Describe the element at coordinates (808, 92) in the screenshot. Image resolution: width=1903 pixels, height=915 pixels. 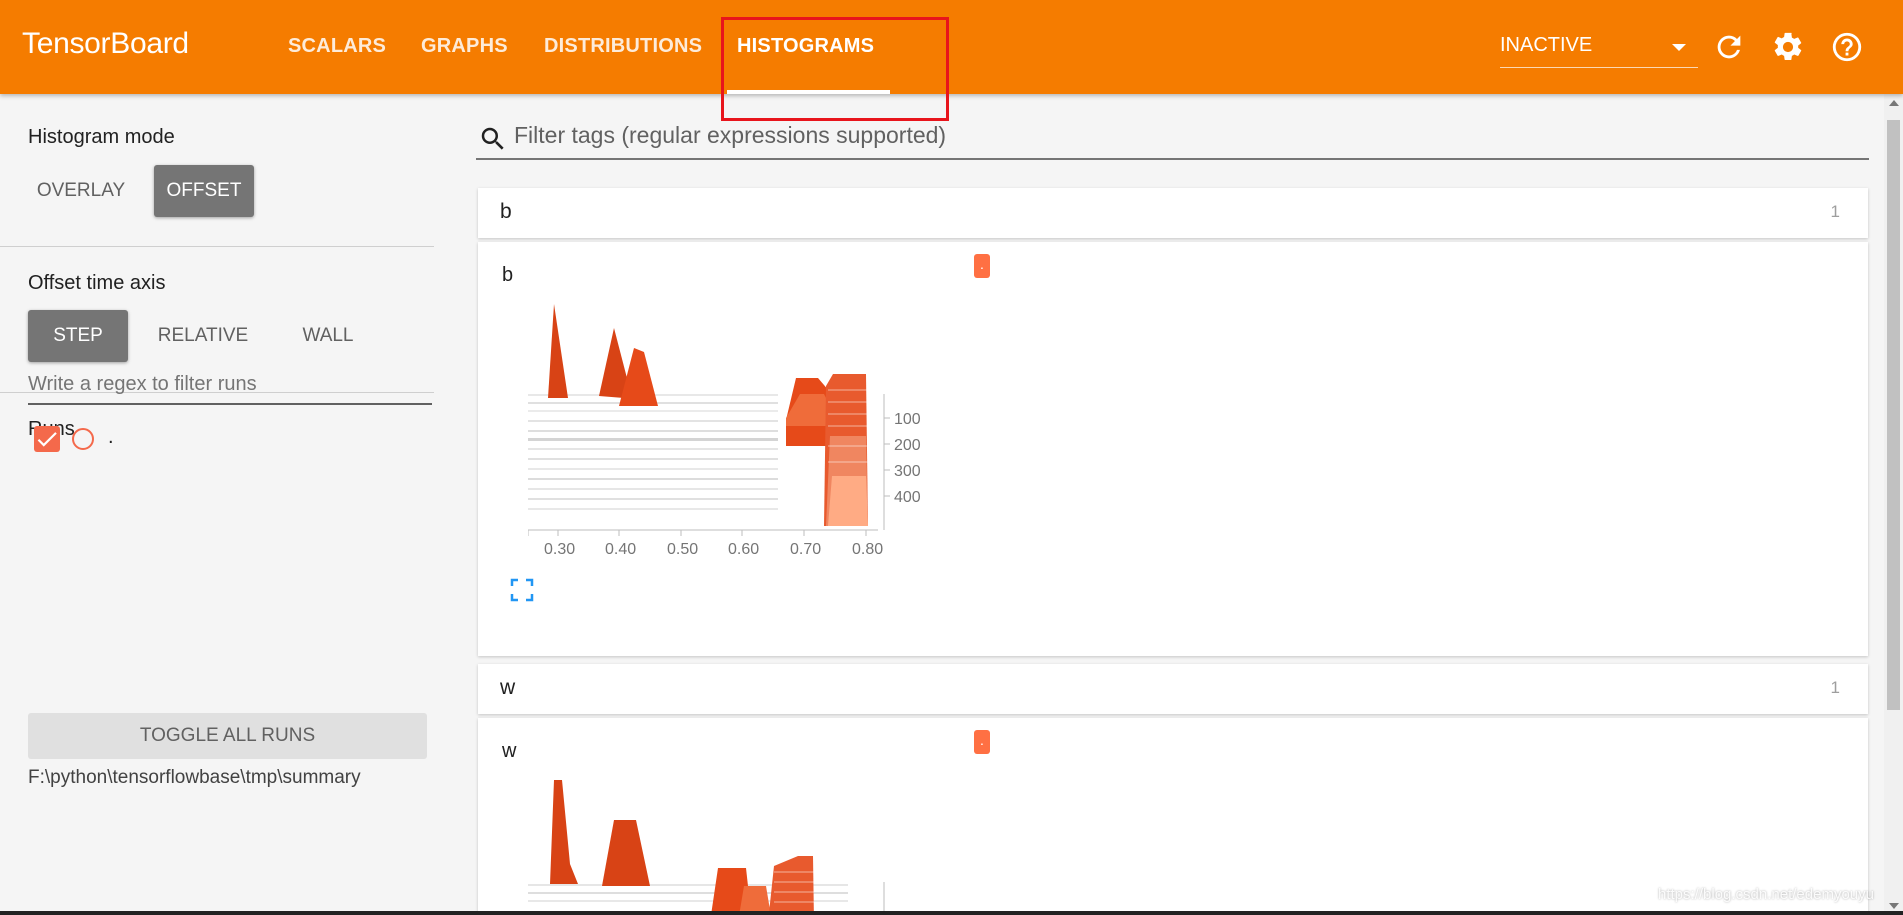
I see `active-tab-indicator` at that location.